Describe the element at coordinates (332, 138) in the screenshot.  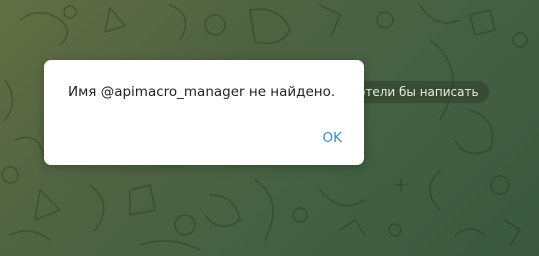
I see `ok-button: OK` at that location.